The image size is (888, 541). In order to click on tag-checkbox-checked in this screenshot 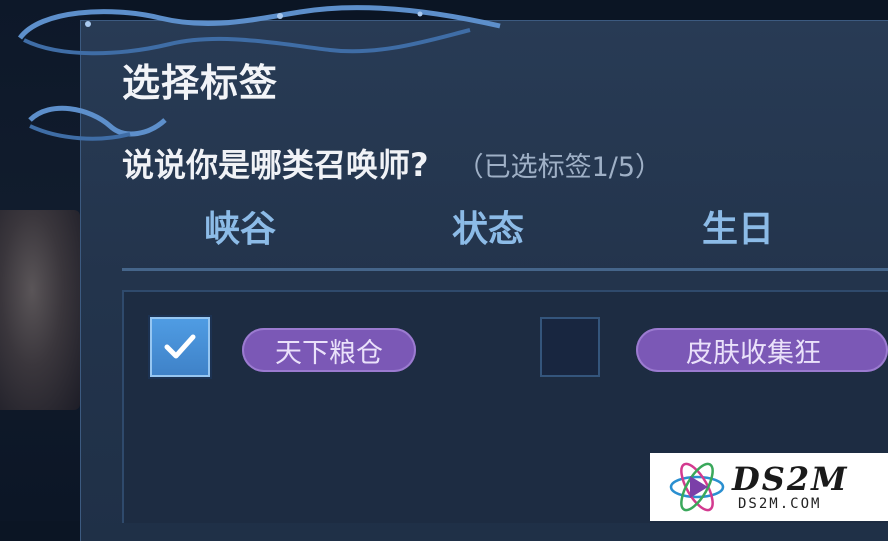, I will do `click(180, 347)`.